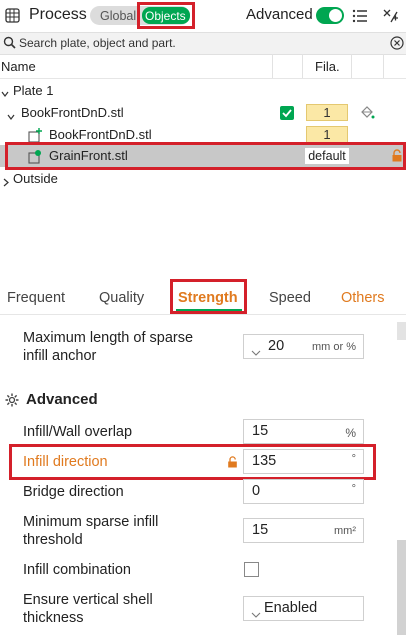  What do you see at coordinates (72, 112) in the screenshot?
I see `object-label: BookFrontDnD.stl` at bounding box center [72, 112].